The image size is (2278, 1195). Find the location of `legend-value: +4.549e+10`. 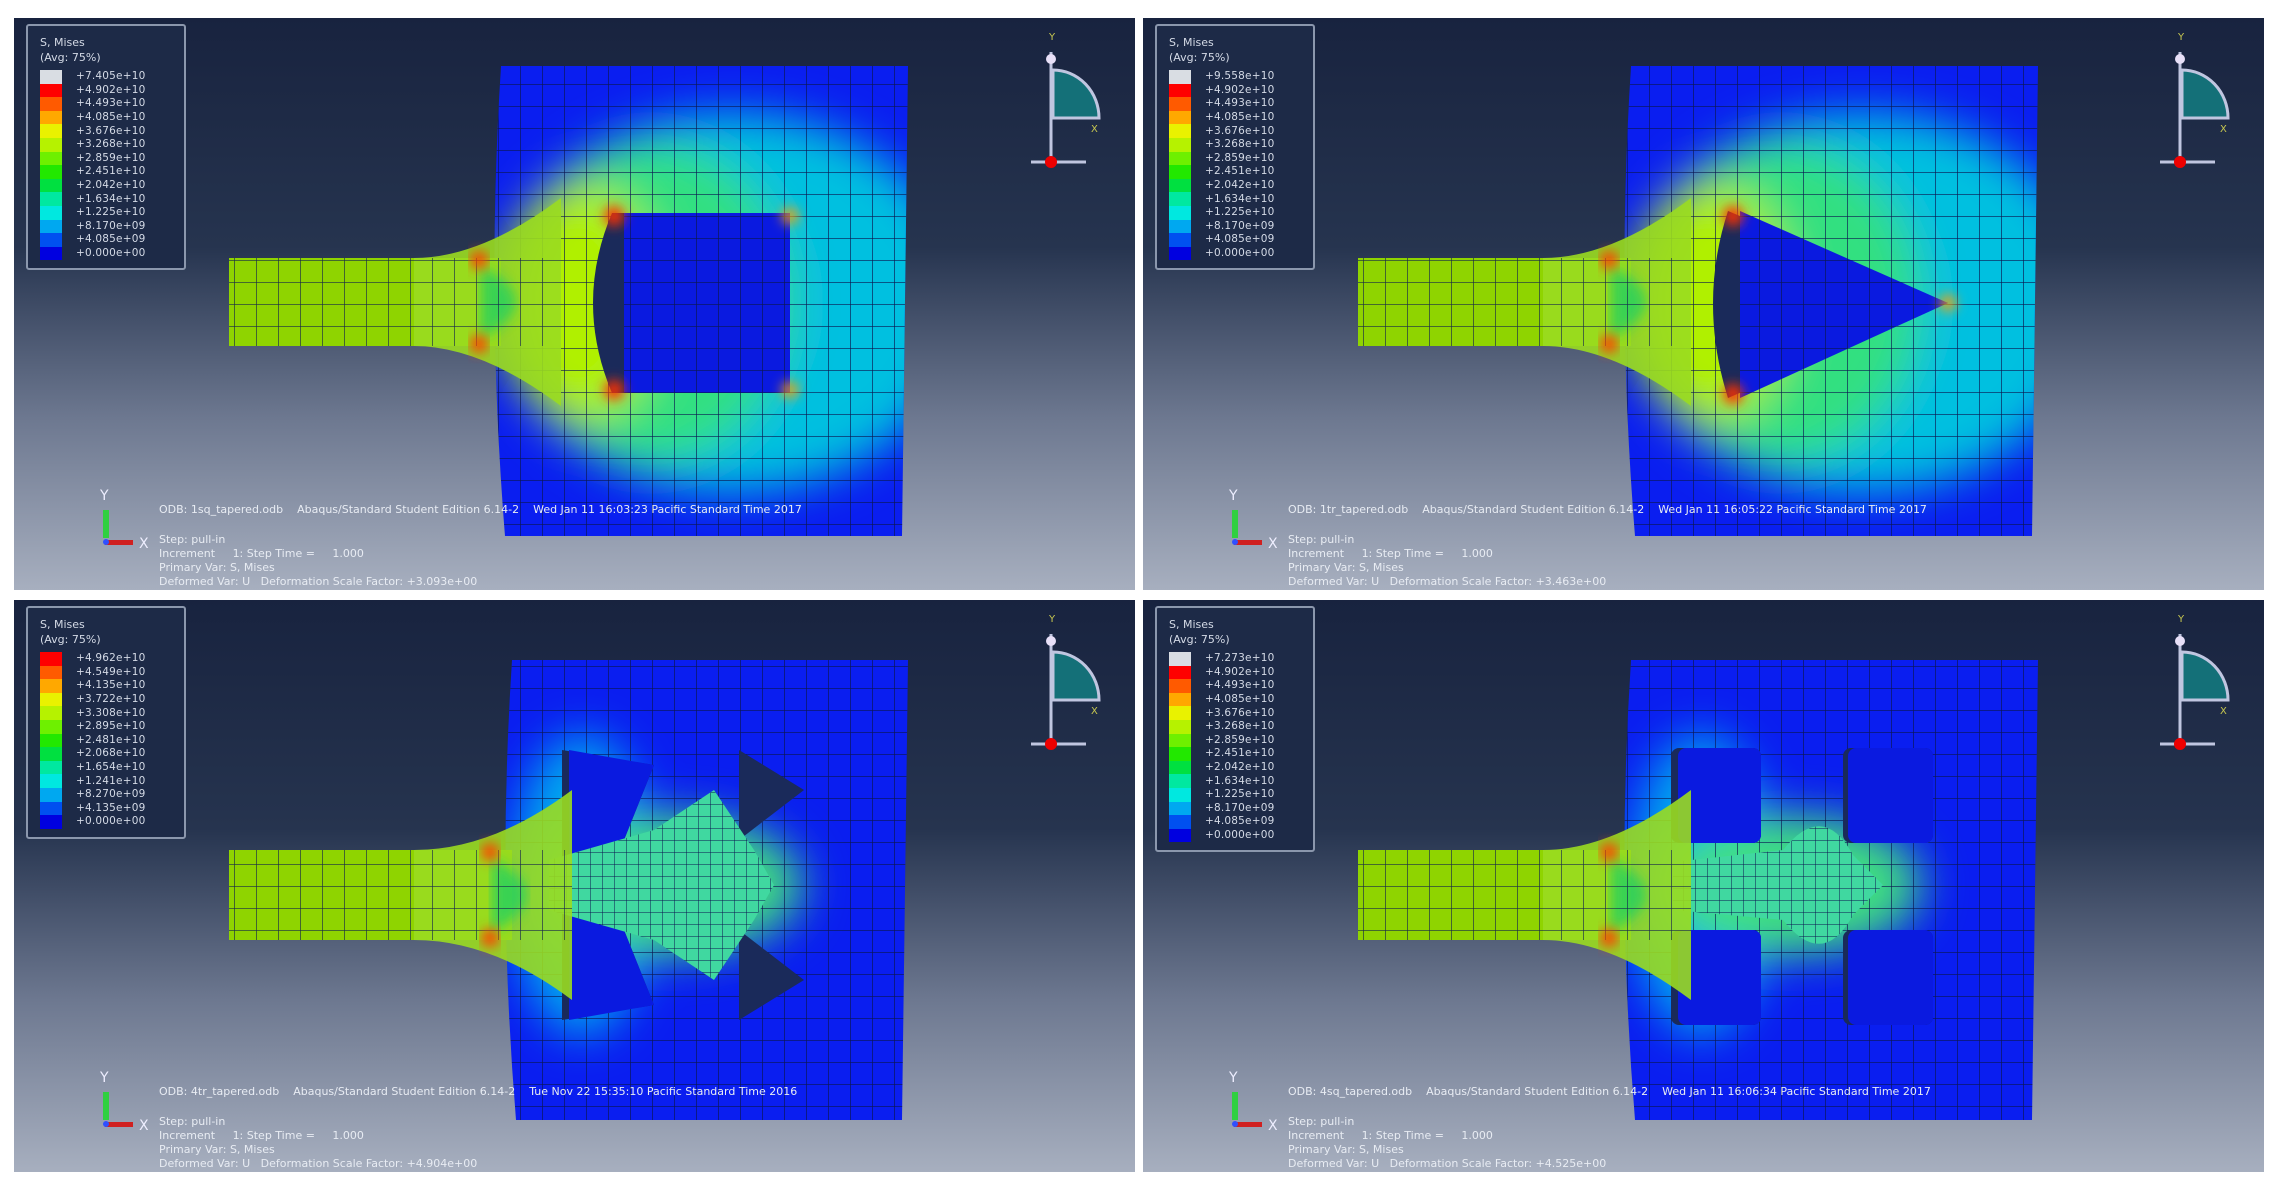

legend-value: +4.549e+10 is located at coordinates (111, 671).